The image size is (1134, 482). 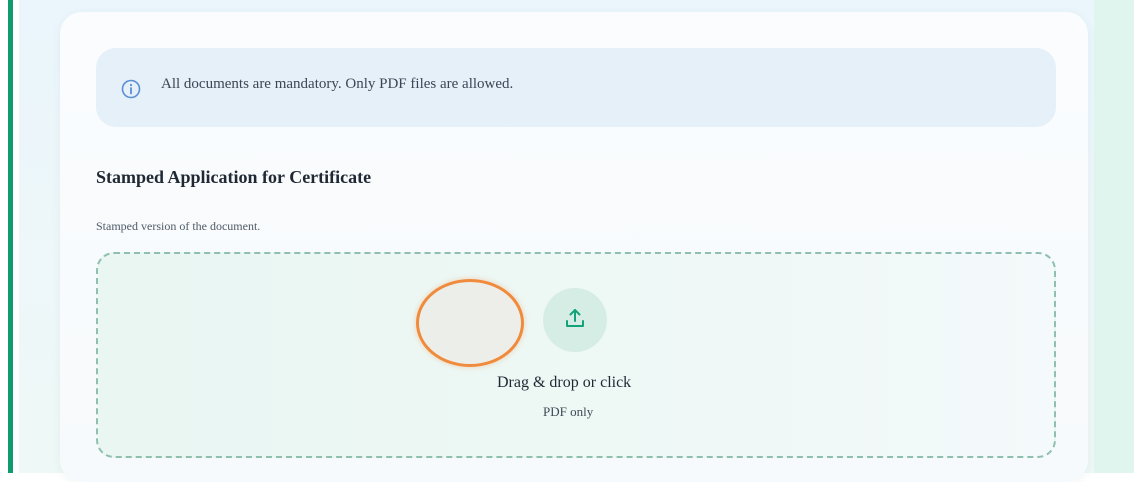 I want to click on right-side-panel, so click(x=1114, y=236).